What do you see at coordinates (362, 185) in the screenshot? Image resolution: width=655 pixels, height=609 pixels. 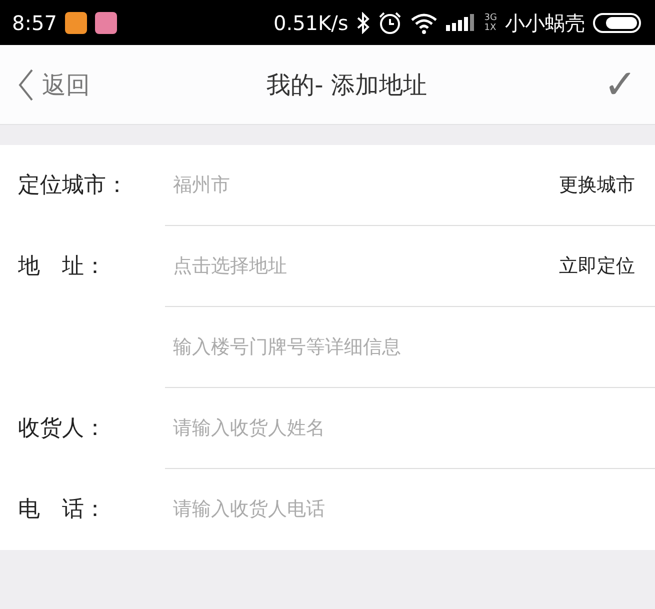 I see `input-field: 福州市` at bounding box center [362, 185].